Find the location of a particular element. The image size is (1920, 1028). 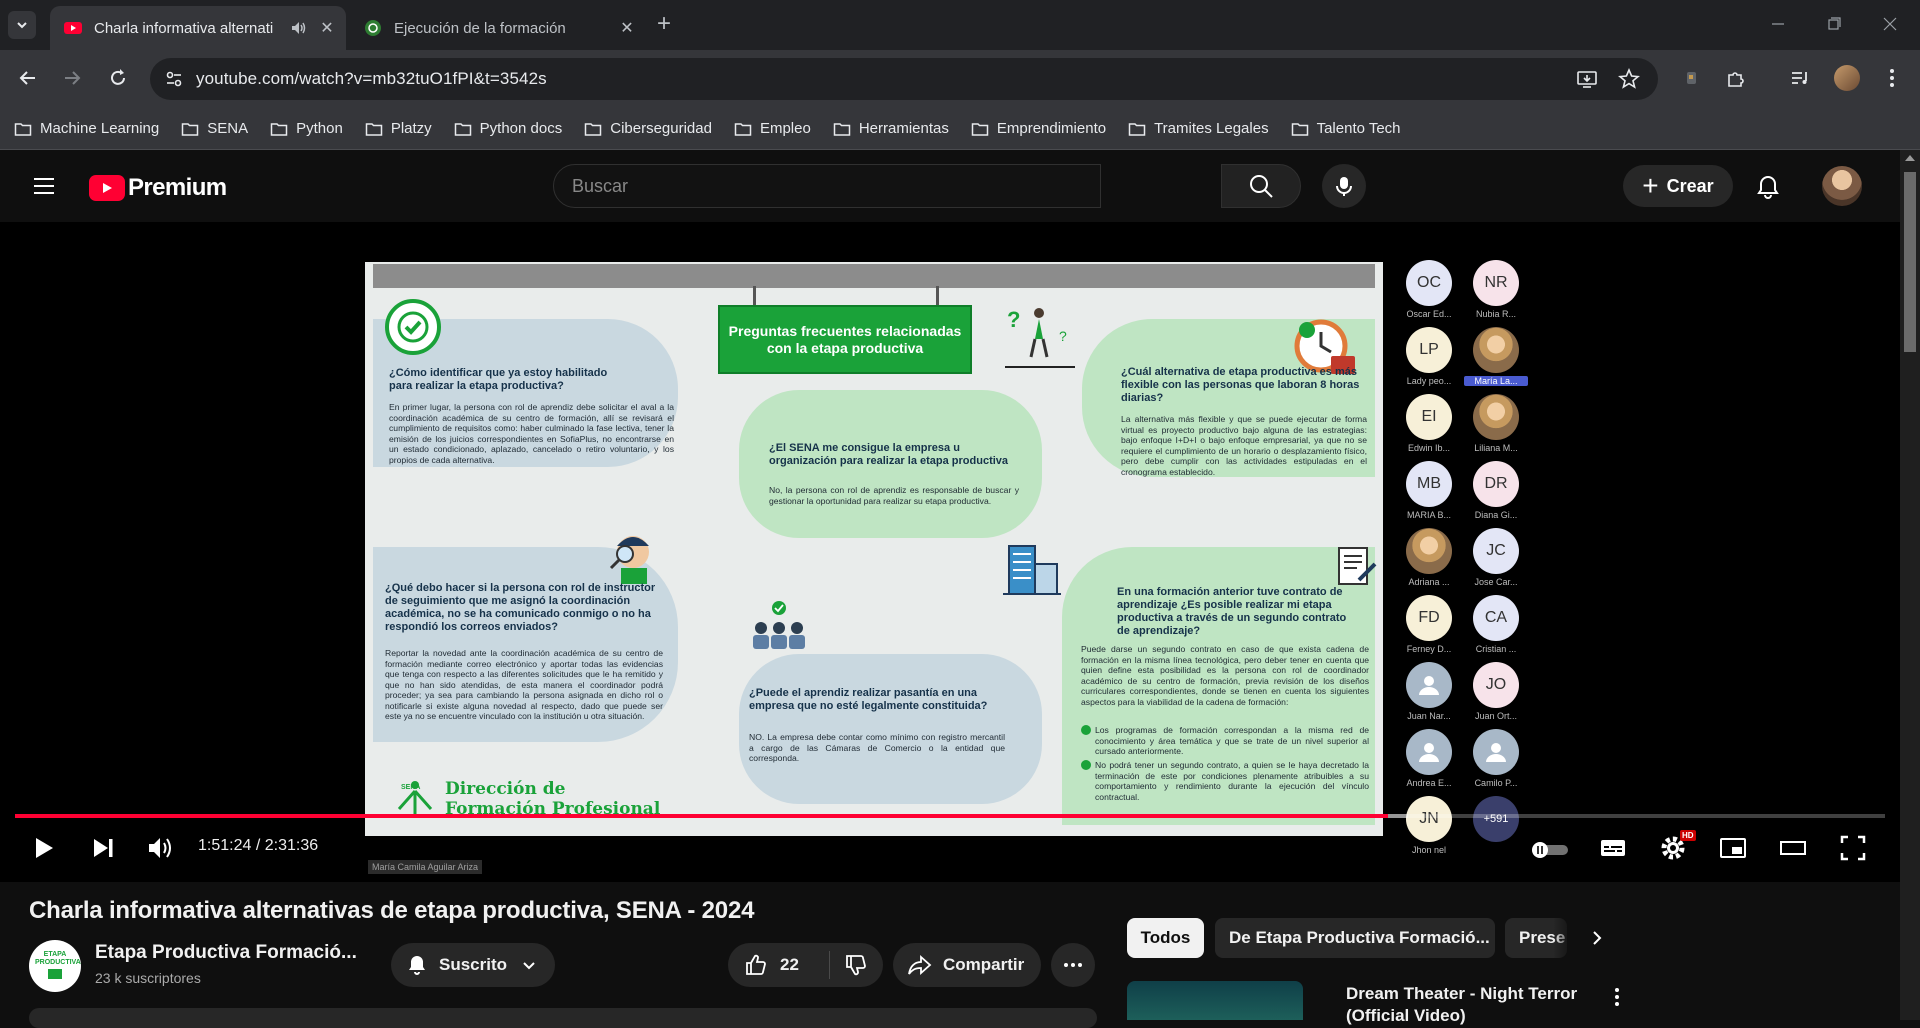

dislike-button is located at coordinates (849, 965).